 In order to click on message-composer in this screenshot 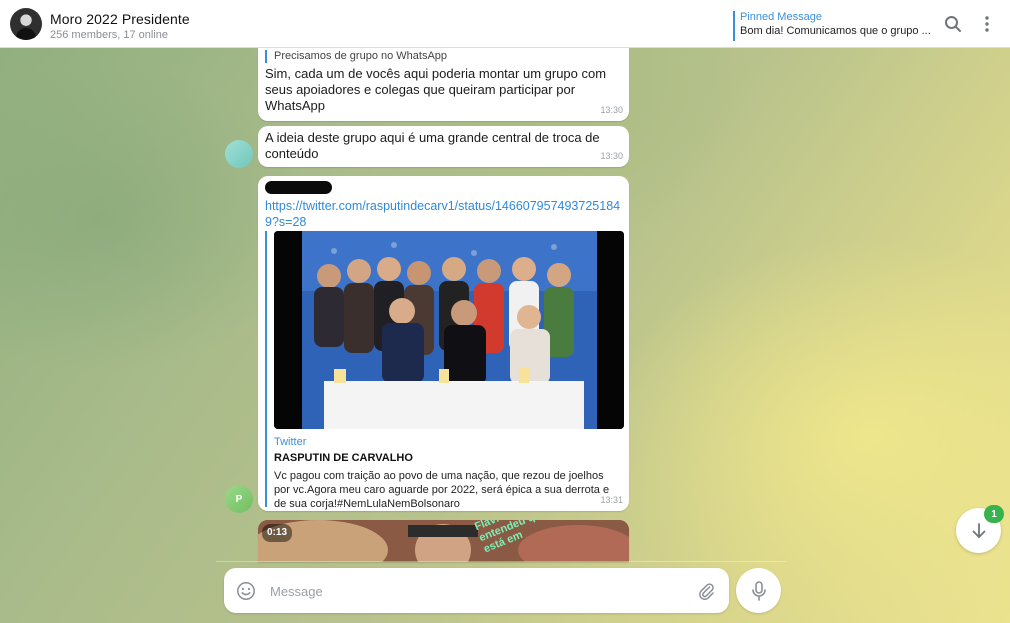, I will do `click(476, 590)`.